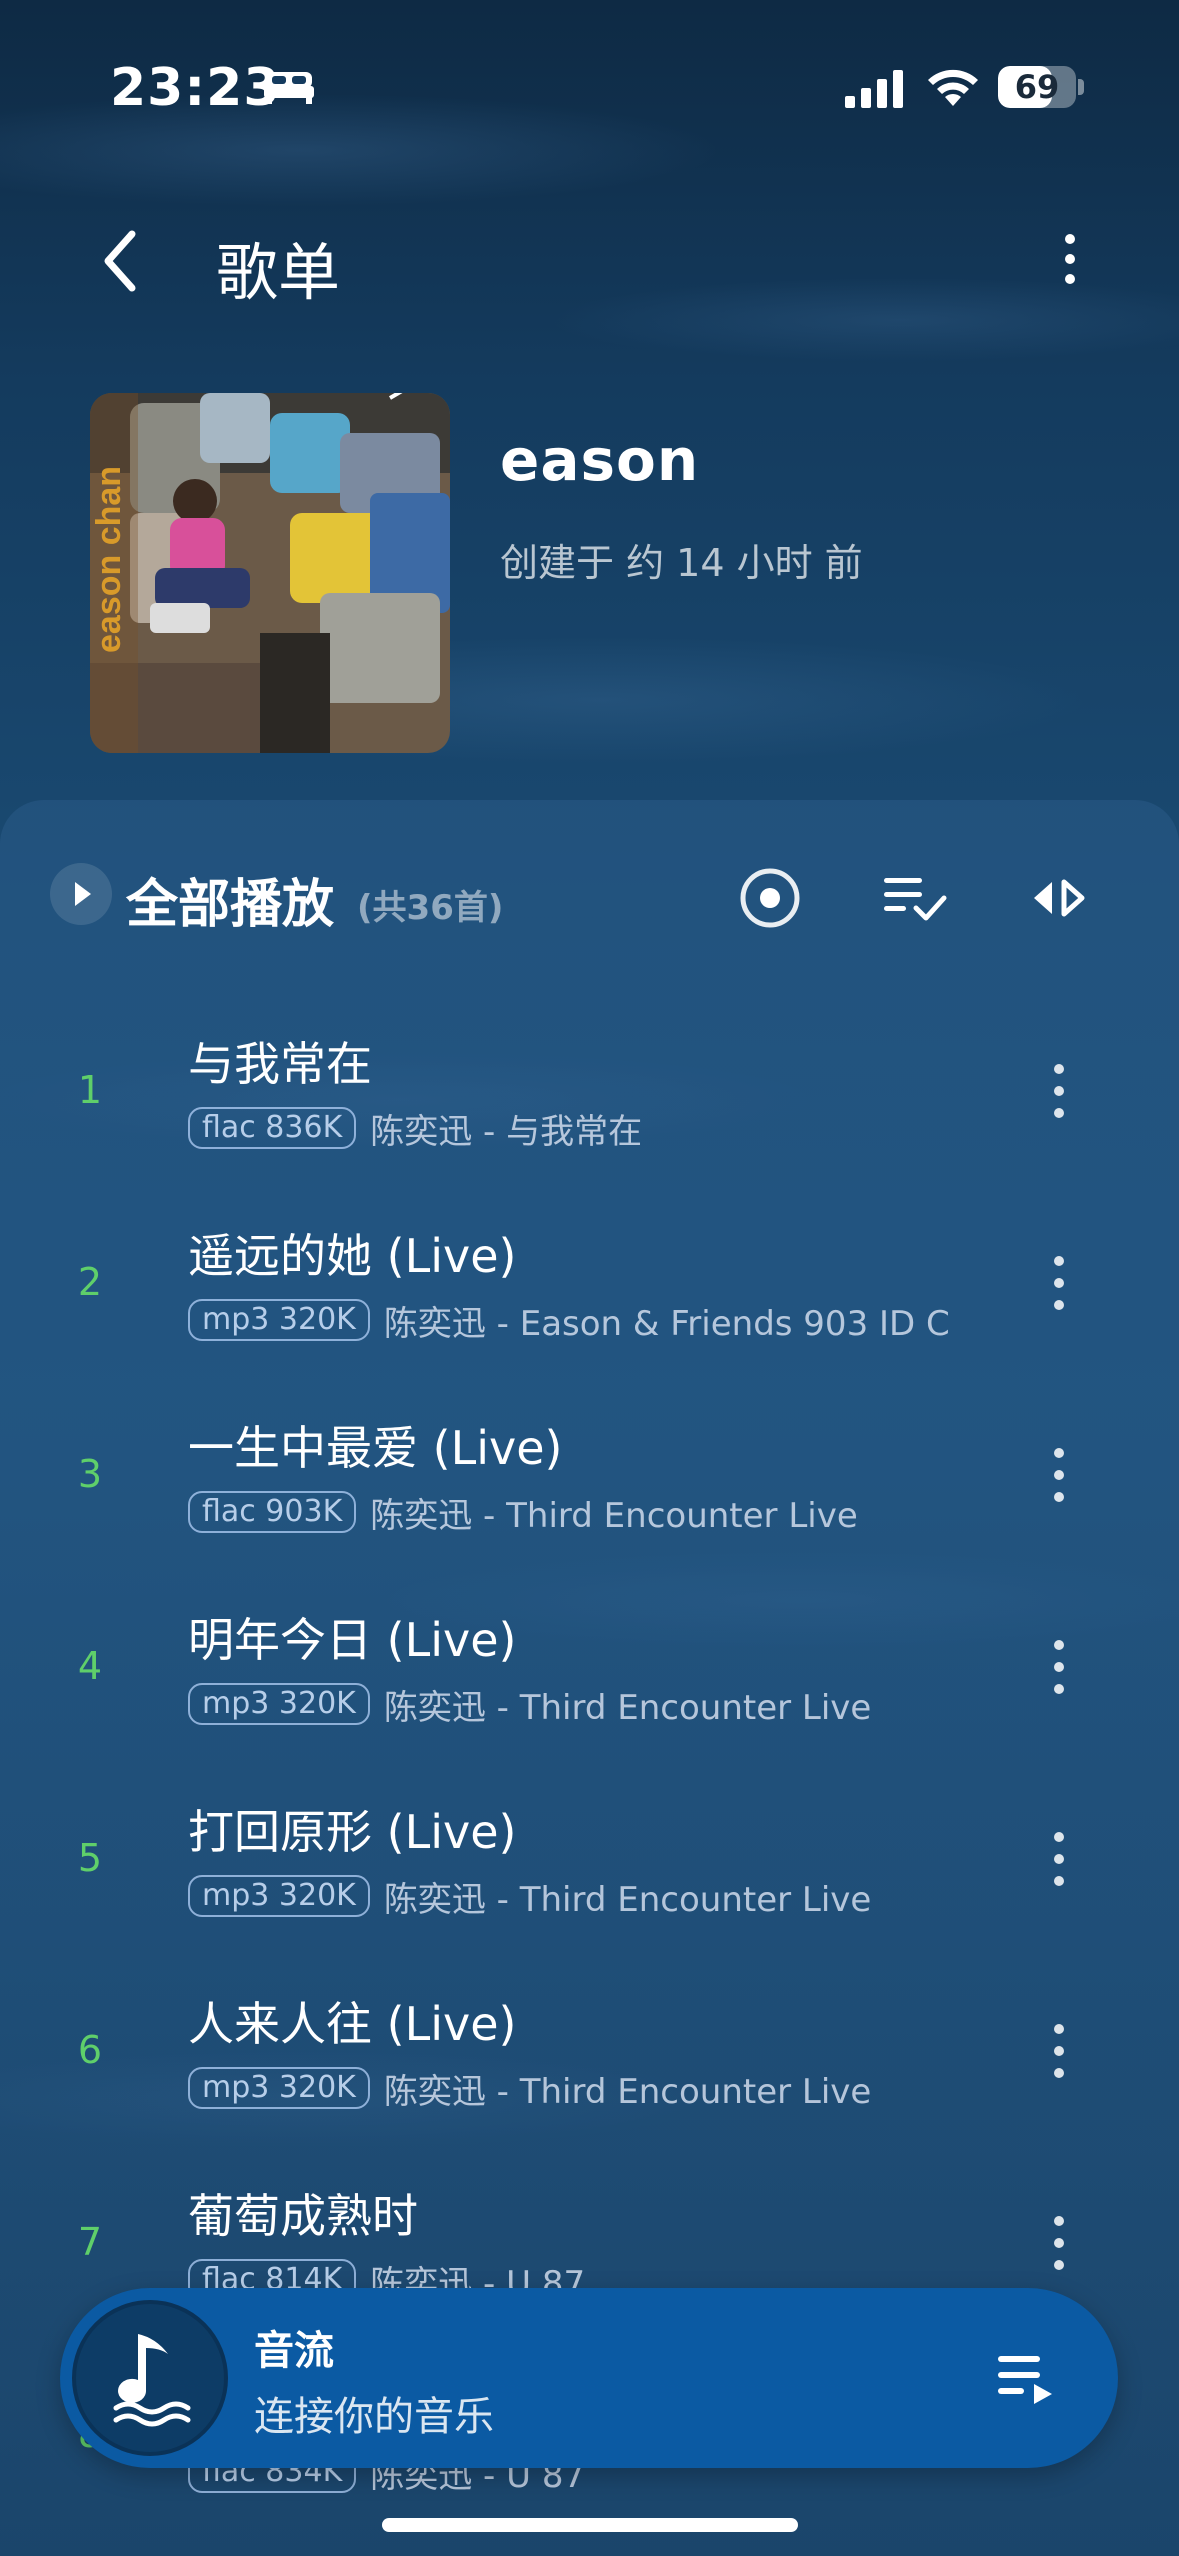  What do you see at coordinates (374, 2417) in the screenshot?
I see `mini-player-subtitle: 连接你的音乐` at bounding box center [374, 2417].